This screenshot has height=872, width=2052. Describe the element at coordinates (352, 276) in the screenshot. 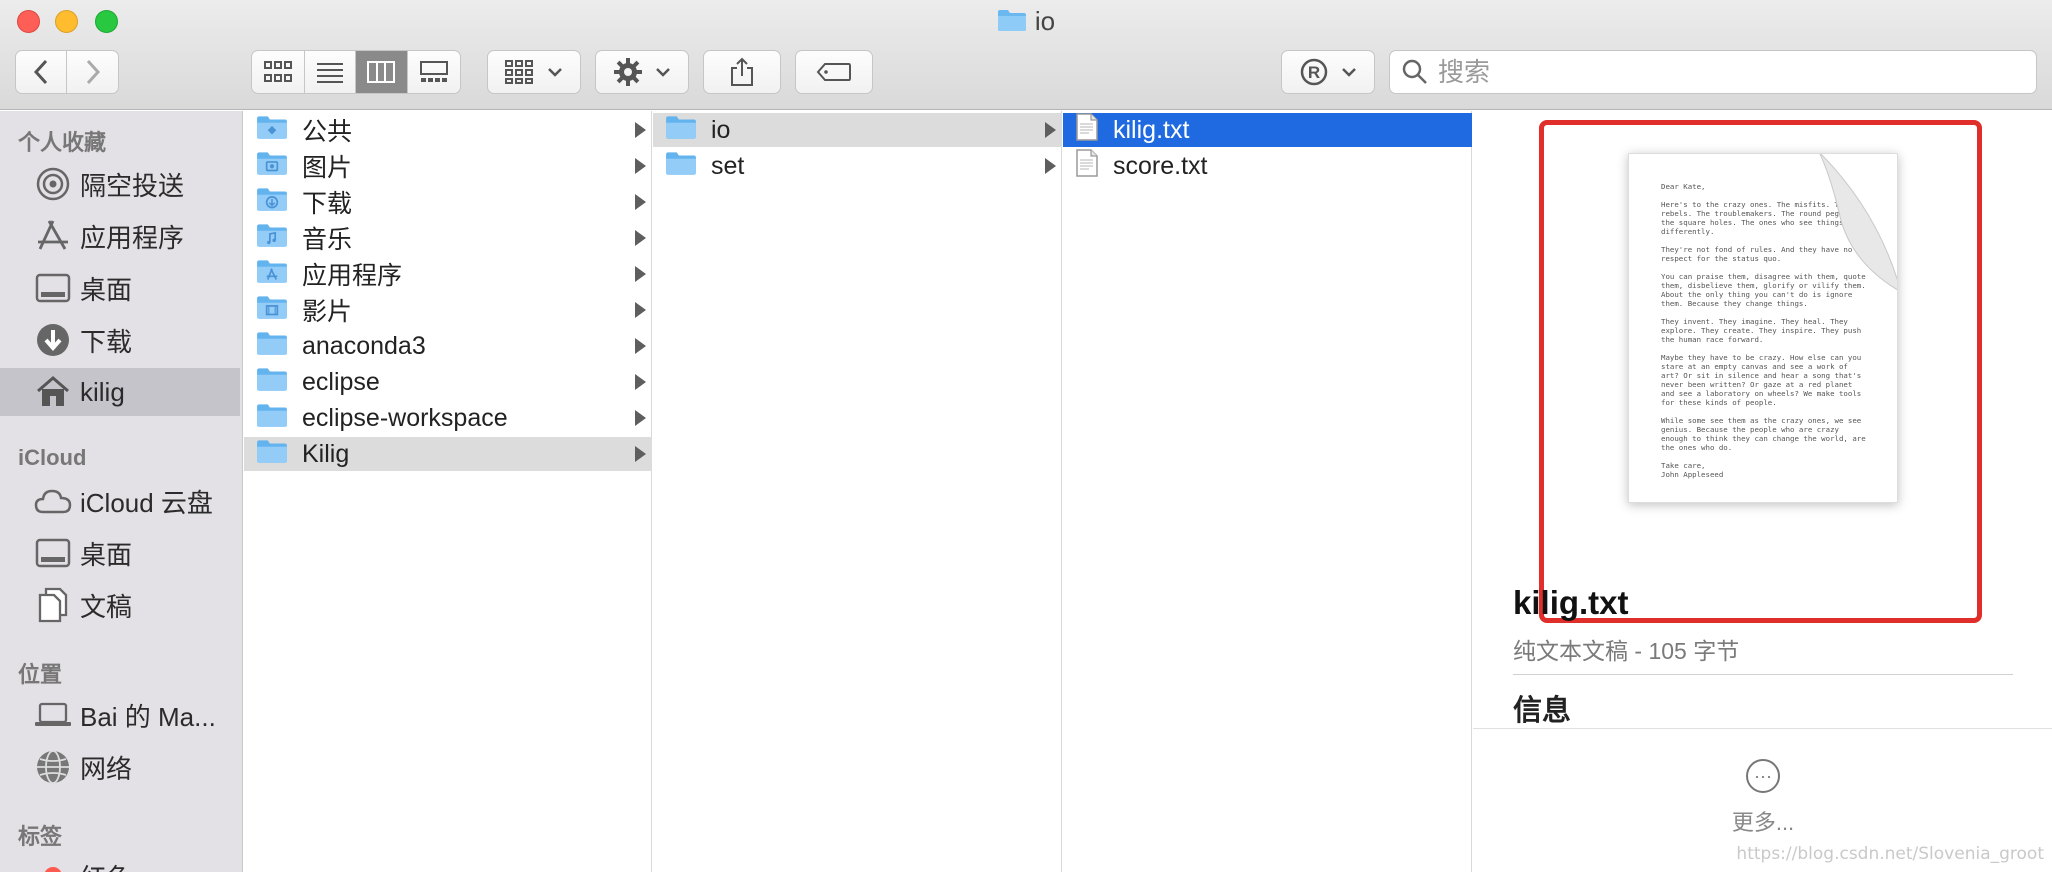

I see `item-label: 应用程序` at that location.